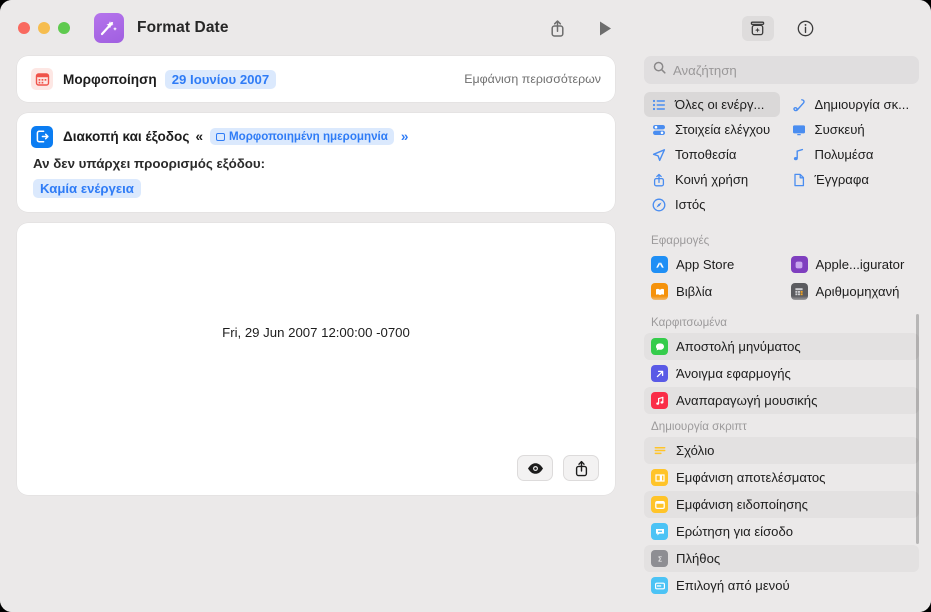  I want to click on document-icon, so click(799, 180).